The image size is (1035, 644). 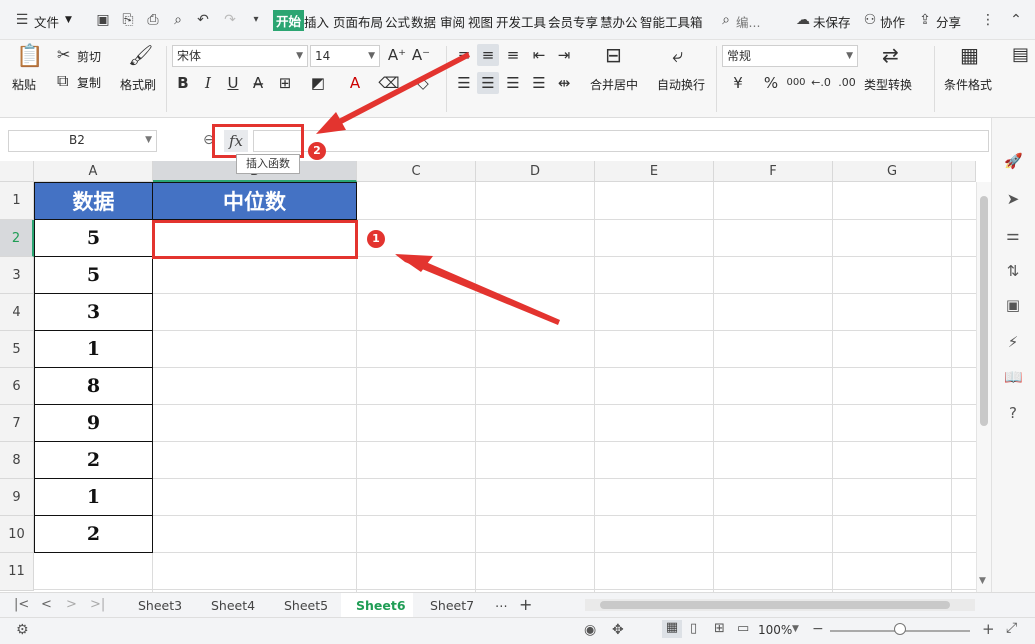 I want to click on tab-sheet4: Sheet4, so click(x=233, y=605).